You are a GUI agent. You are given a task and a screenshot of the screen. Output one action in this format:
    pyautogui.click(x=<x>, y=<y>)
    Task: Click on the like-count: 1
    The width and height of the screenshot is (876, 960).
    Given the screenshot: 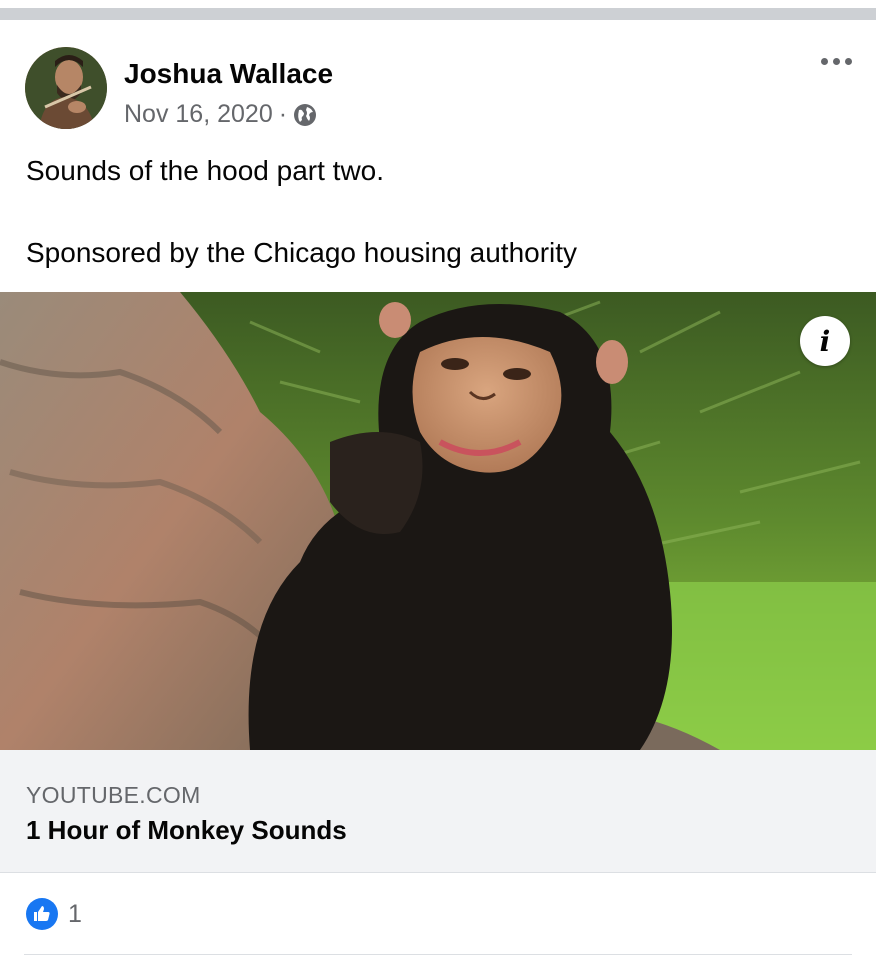 What is the action you would take?
    pyautogui.click(x=75, y=914)
    